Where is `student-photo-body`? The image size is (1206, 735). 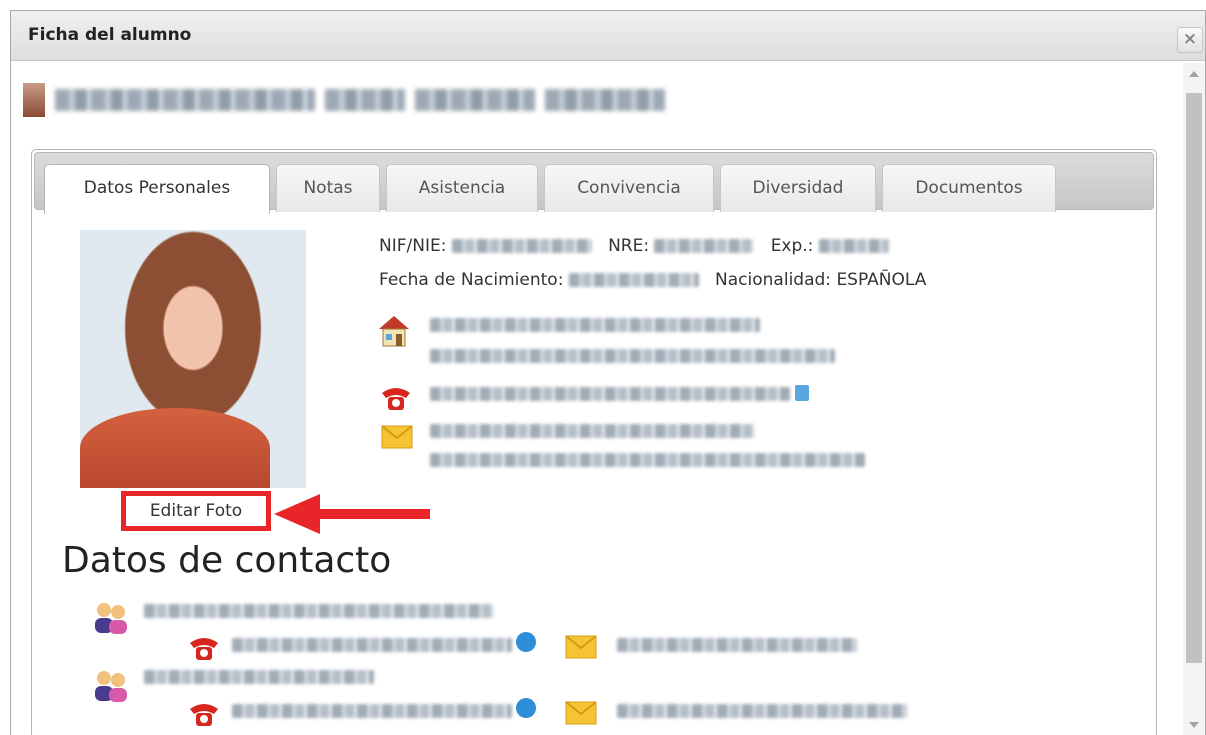
student-photo-body is located at coordinates (175, 448).